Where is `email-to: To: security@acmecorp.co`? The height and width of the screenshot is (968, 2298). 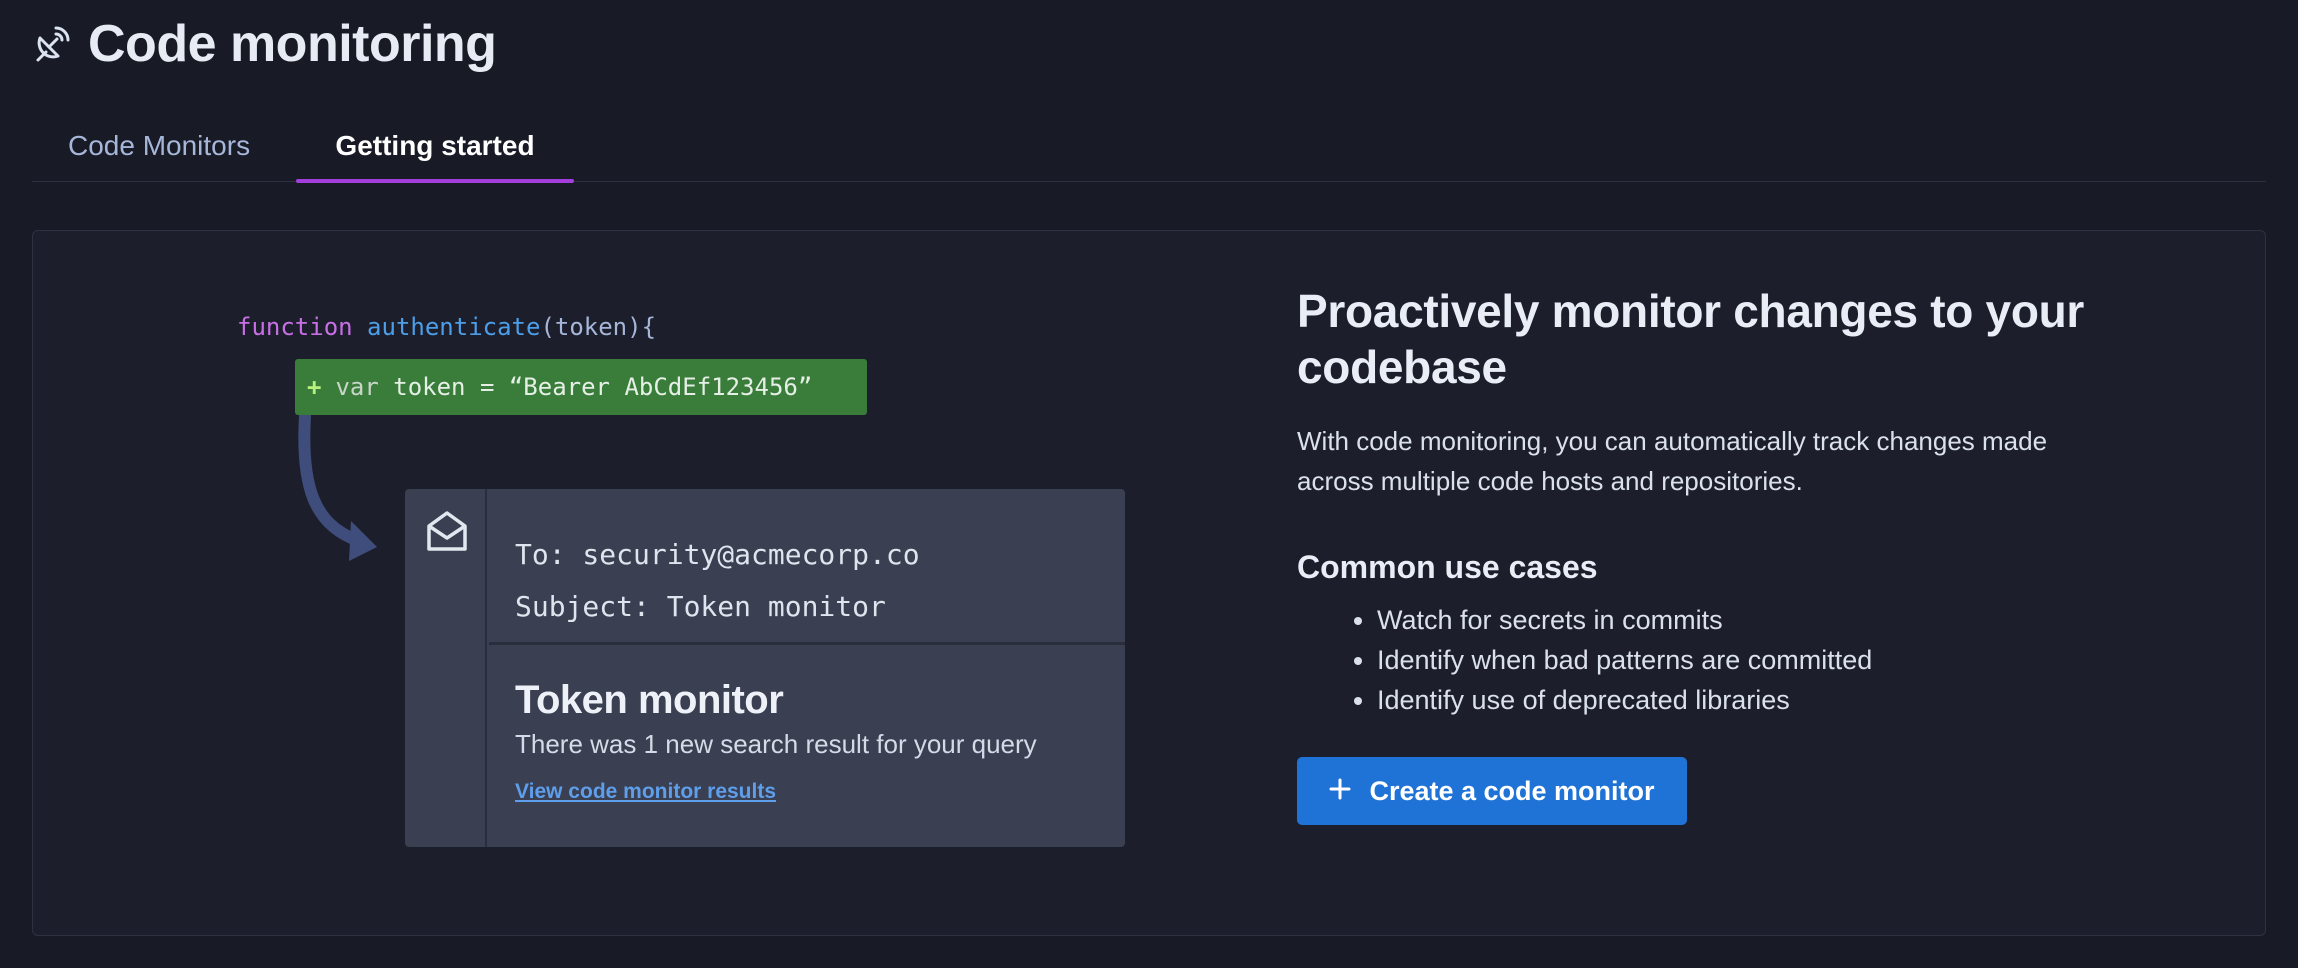 email-to: To: security@acmecorp.co is located at coordinates (717, 554).